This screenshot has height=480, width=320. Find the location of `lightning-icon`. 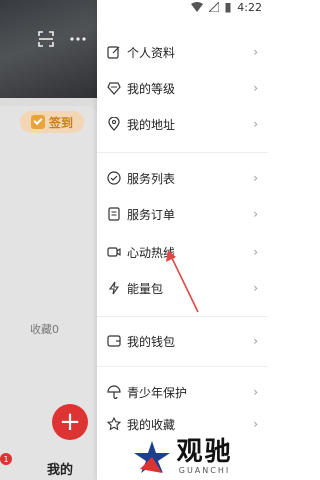

lightning-icon is located at coordinates (114, 288).